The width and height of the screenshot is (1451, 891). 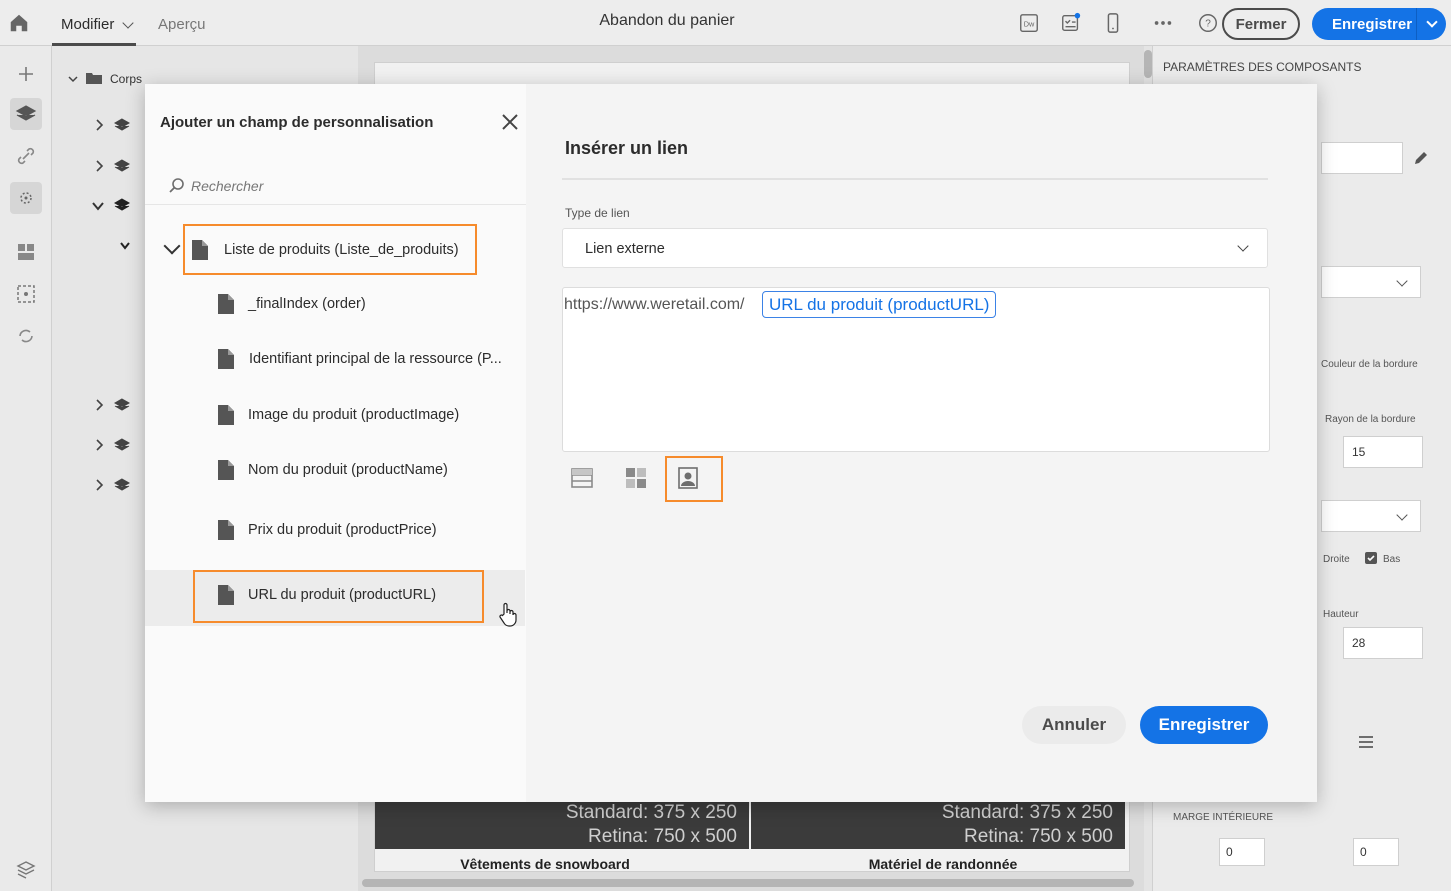 What do you see at coordinates (654, 304) in the screenshot?
I see `url-prefix-text: https://www.weretail.com/` at bounding box center [654, 304].